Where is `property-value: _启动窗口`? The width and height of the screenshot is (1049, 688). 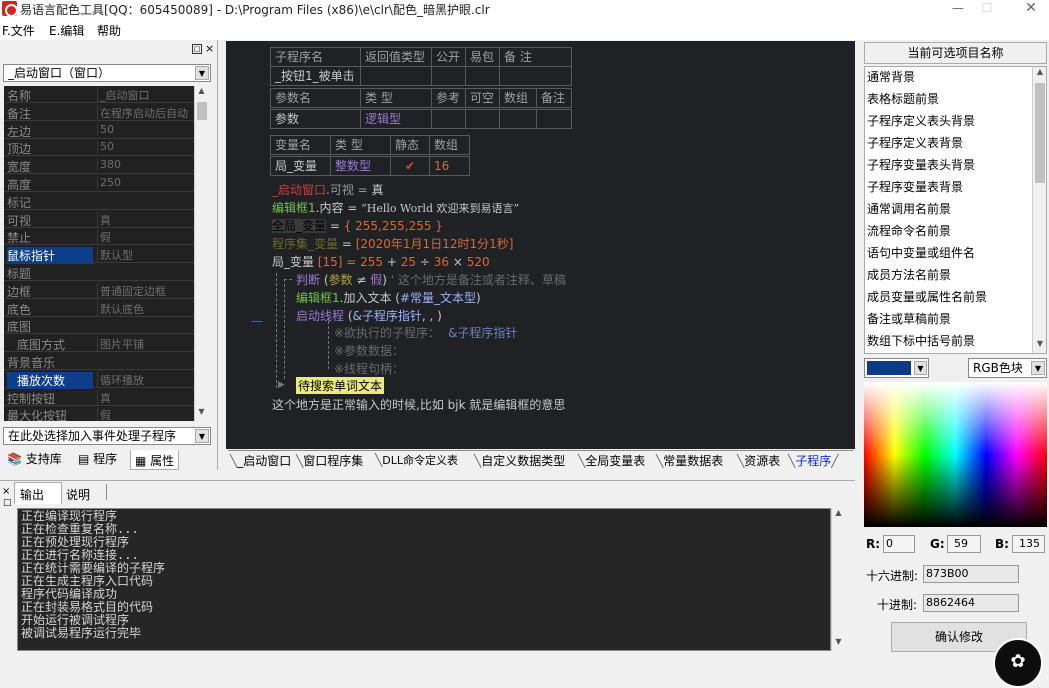 property-value: _启动窗口 is located at coordinates (145, 95).